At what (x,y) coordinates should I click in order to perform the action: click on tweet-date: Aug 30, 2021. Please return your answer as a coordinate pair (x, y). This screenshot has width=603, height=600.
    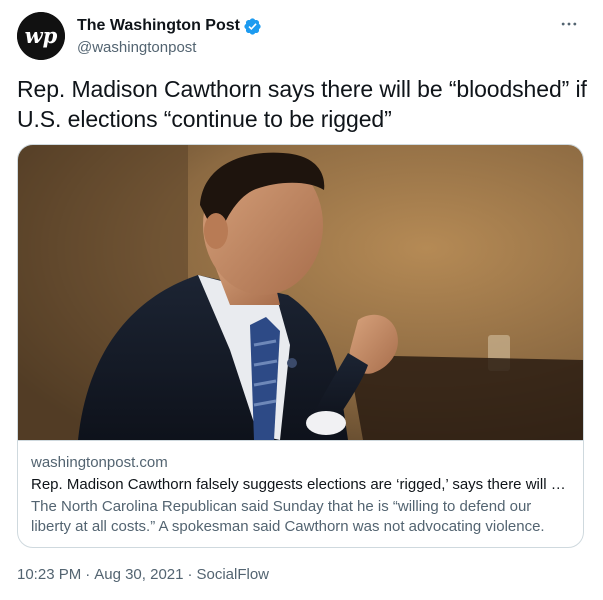
    Looking at the image, I should click on (138, 574).